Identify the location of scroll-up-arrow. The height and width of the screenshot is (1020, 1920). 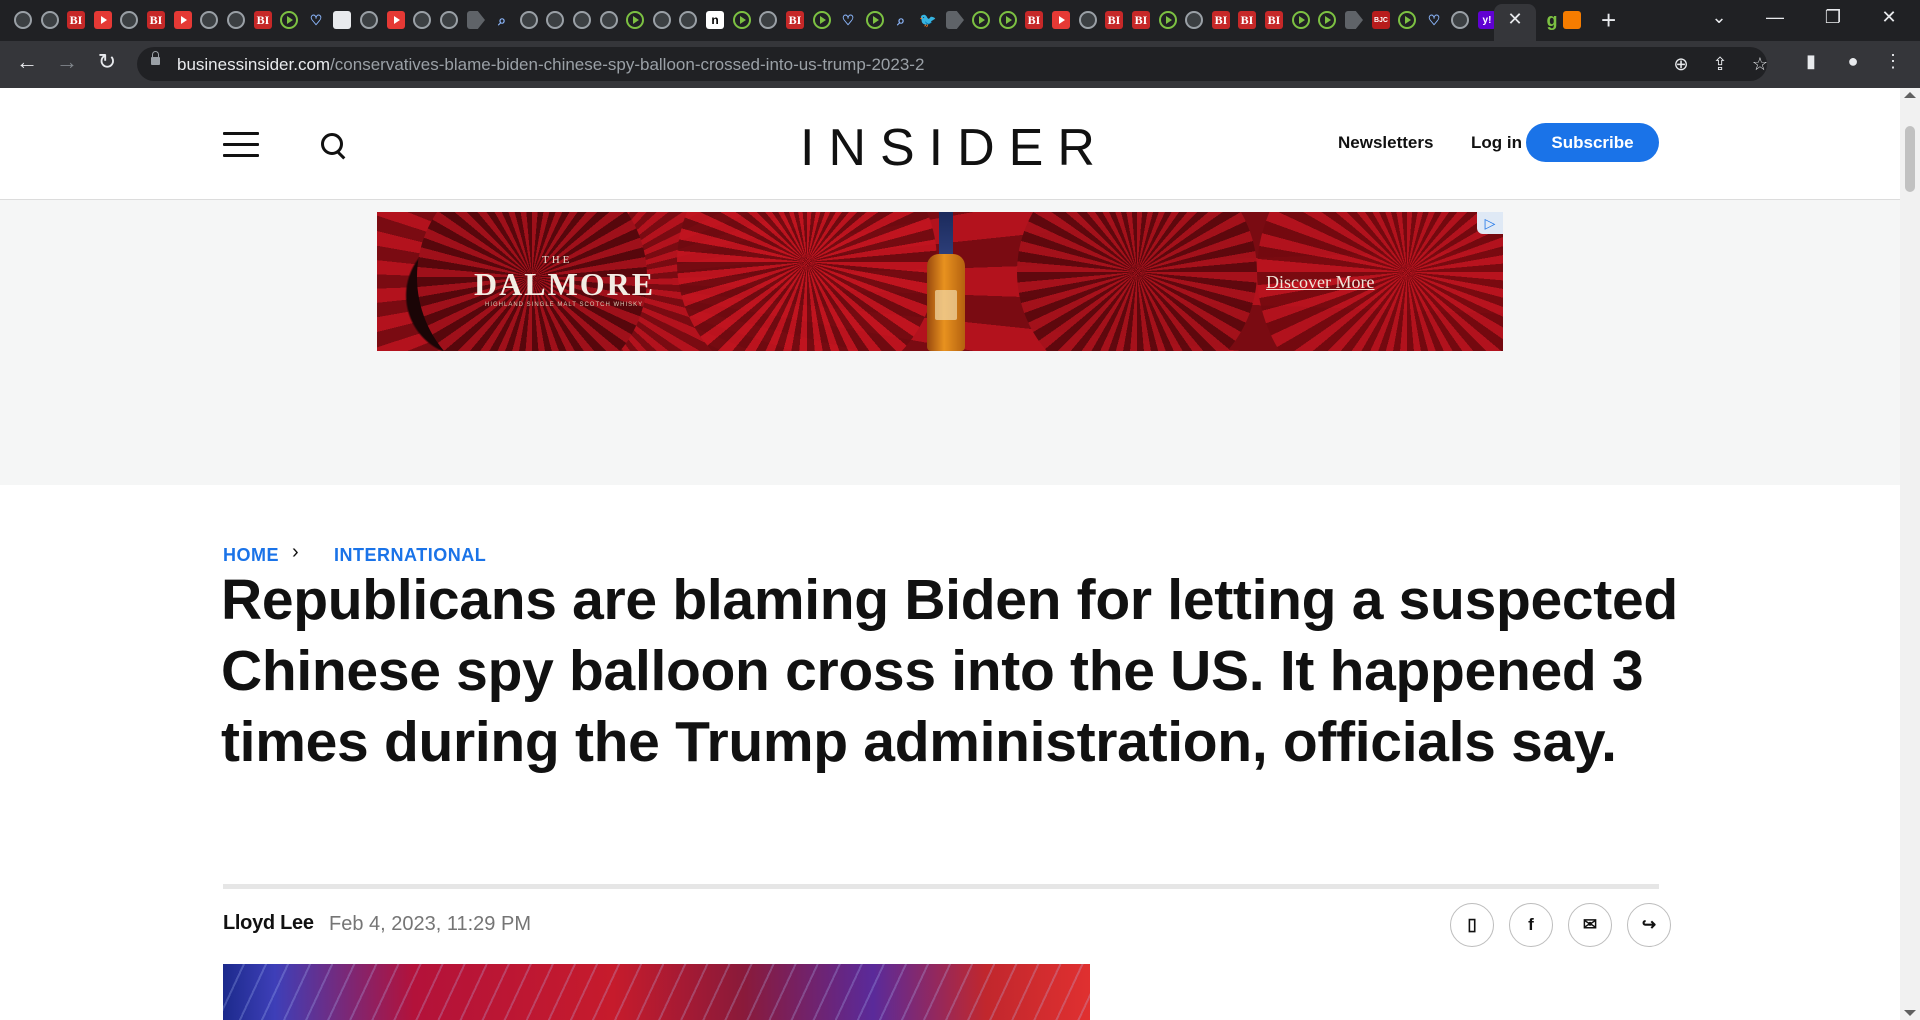
(1910, 95).